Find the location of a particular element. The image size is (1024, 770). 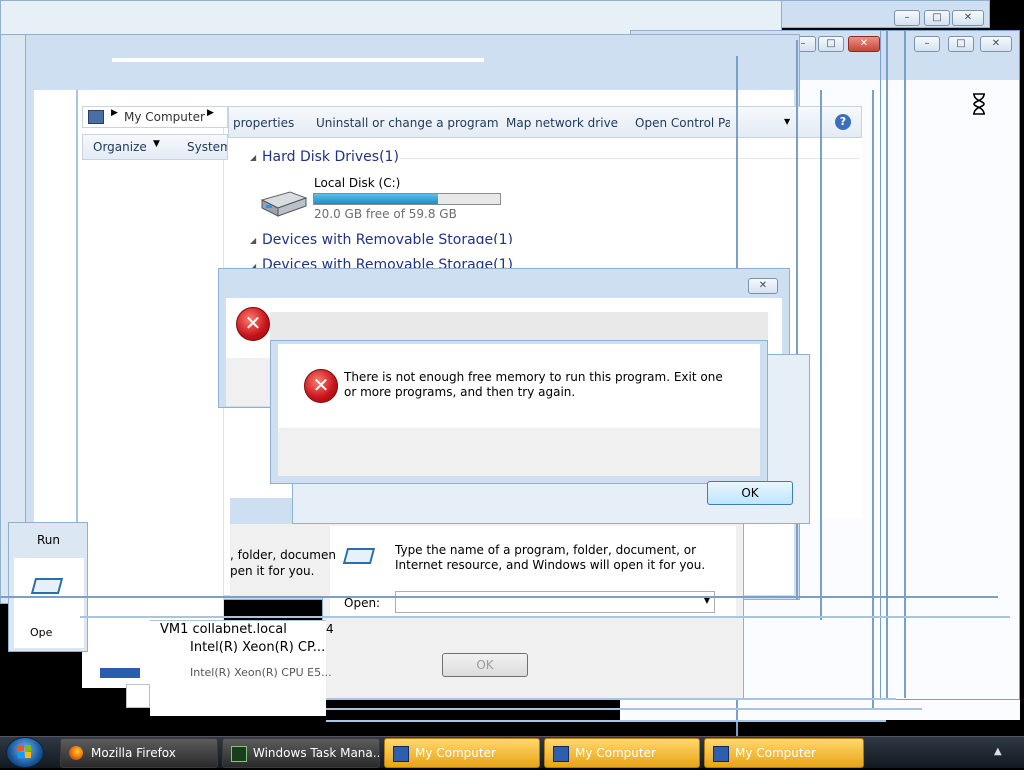

taskbar-item-my-computer-3: My Computer is located at coordinates (784, 753).